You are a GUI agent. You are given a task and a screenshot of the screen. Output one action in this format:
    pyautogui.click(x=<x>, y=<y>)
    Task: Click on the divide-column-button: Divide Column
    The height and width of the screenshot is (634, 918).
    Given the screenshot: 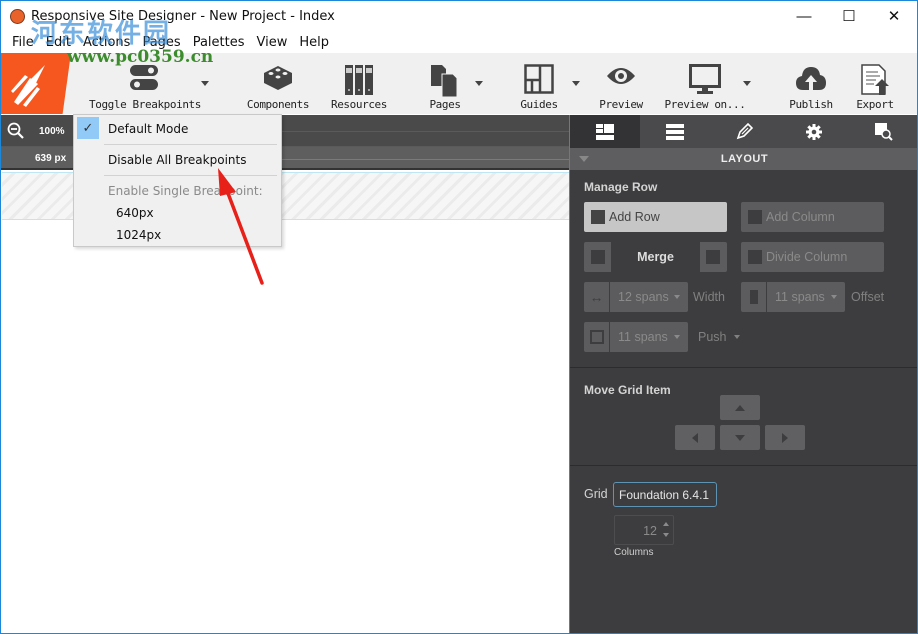 What is the action you would take?
    pyautogui.click(x=812, y=257)
    